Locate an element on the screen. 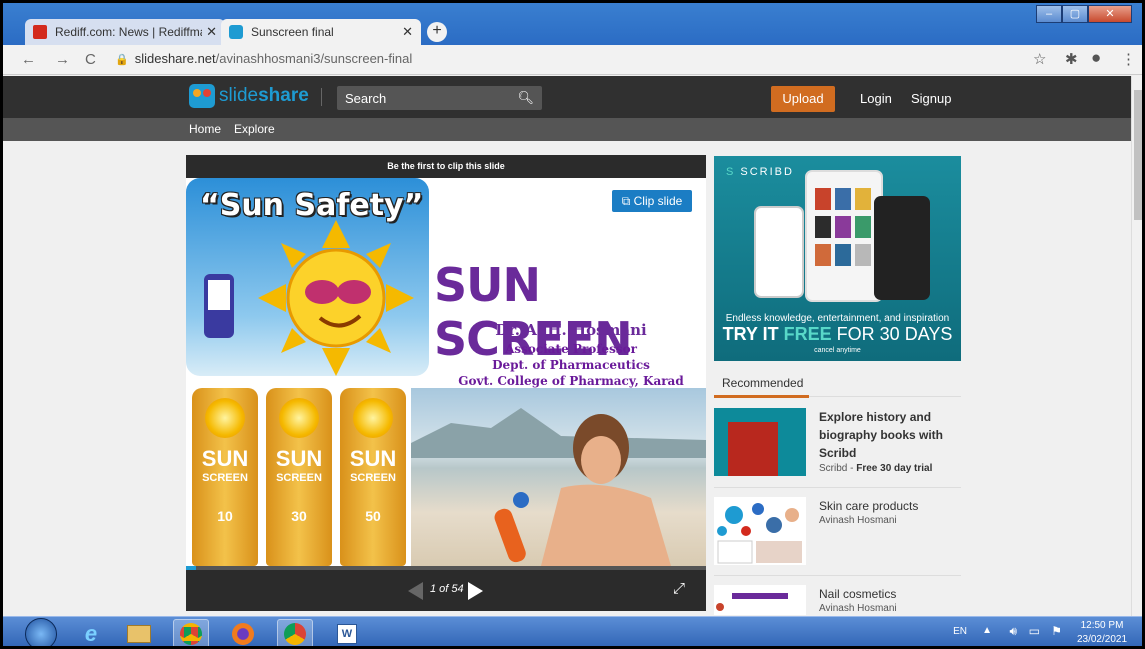  sunscreen-tube: SUN SCREEN 50 is located at coordinates (373, 477).